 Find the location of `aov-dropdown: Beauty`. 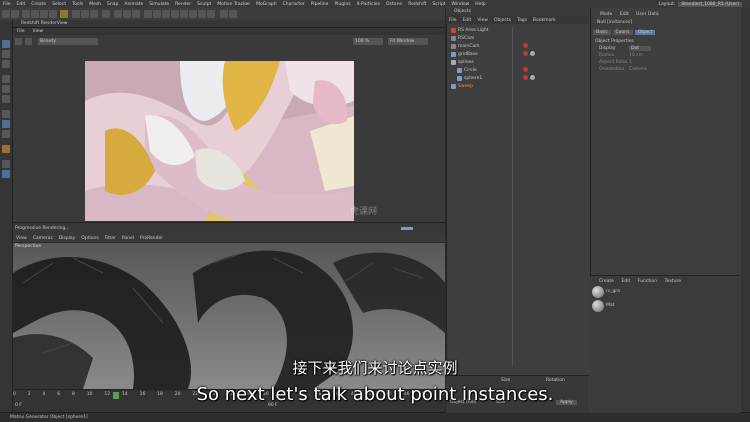

aov-dropdown: Beauty is located at coordinates (68, 41).